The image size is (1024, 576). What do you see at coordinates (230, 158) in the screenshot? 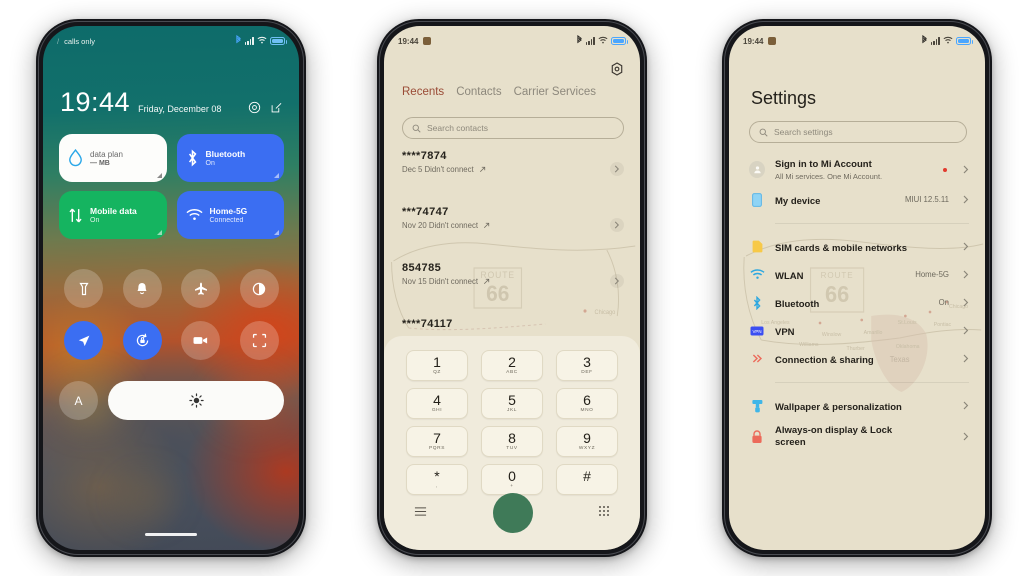
I see `bluetooth-tile: Bluetooth On` at bounding box center [230, 158].